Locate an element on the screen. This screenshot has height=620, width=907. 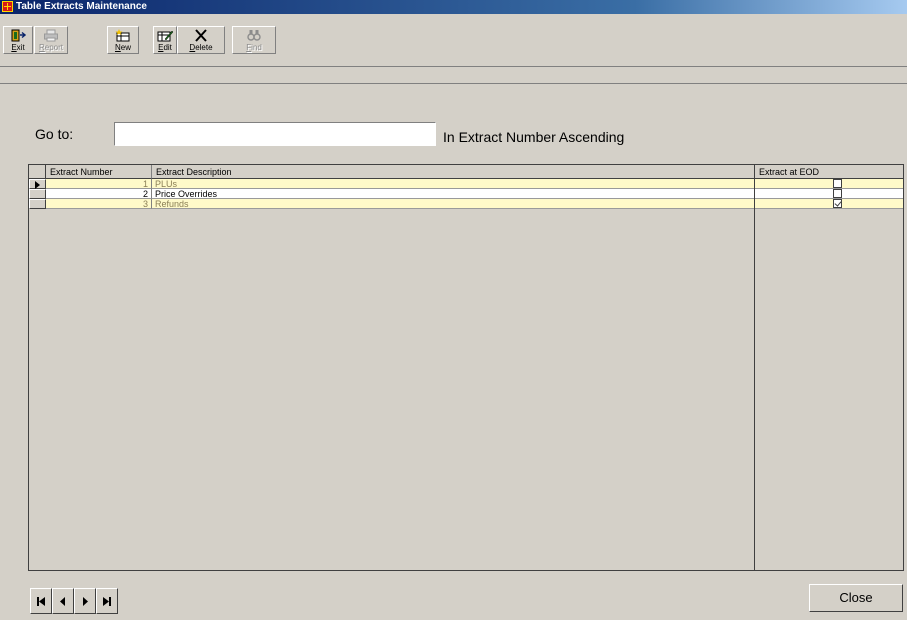
table-row: 3 Refunds is located at coordinates (466, 204).